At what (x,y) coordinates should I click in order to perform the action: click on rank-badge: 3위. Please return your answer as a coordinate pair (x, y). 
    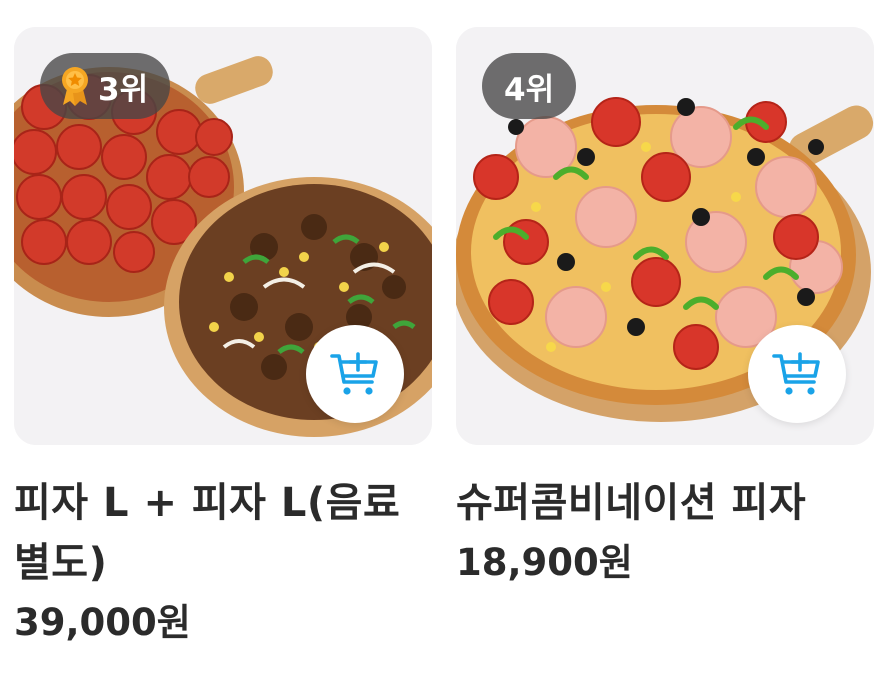
    Looking at the image, I should click on (105, 86).